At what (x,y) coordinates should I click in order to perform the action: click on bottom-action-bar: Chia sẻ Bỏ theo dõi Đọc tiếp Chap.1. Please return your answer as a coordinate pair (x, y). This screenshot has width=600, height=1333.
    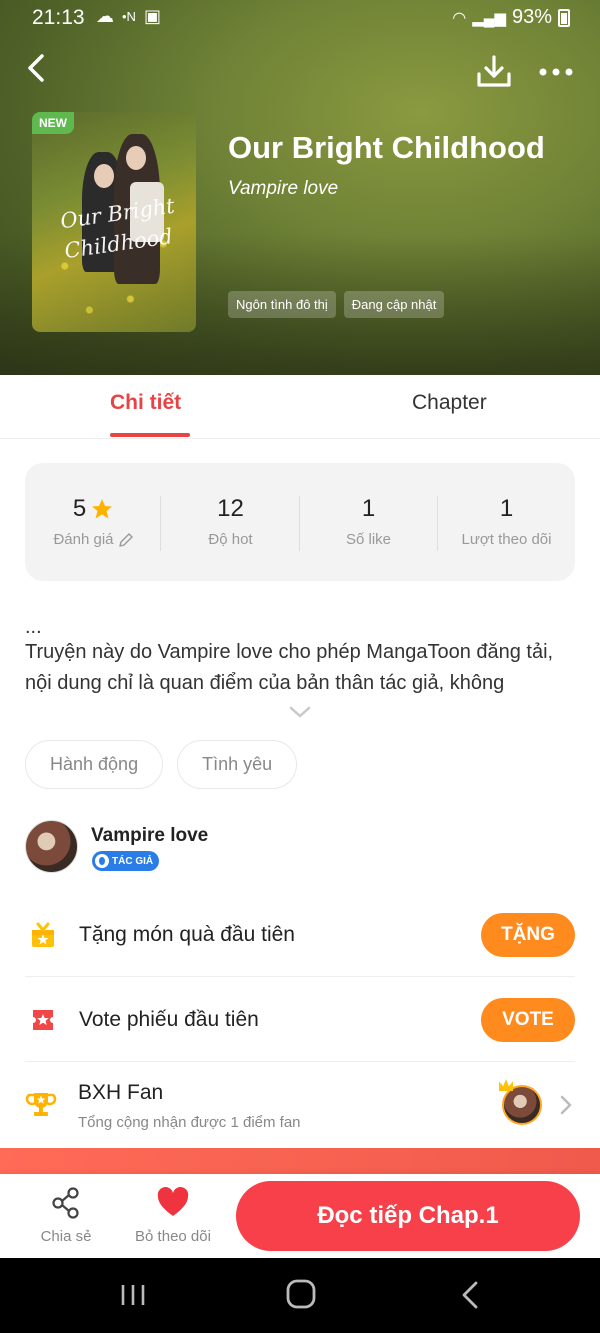
    Looking at the image, I should click on (300, 1216).